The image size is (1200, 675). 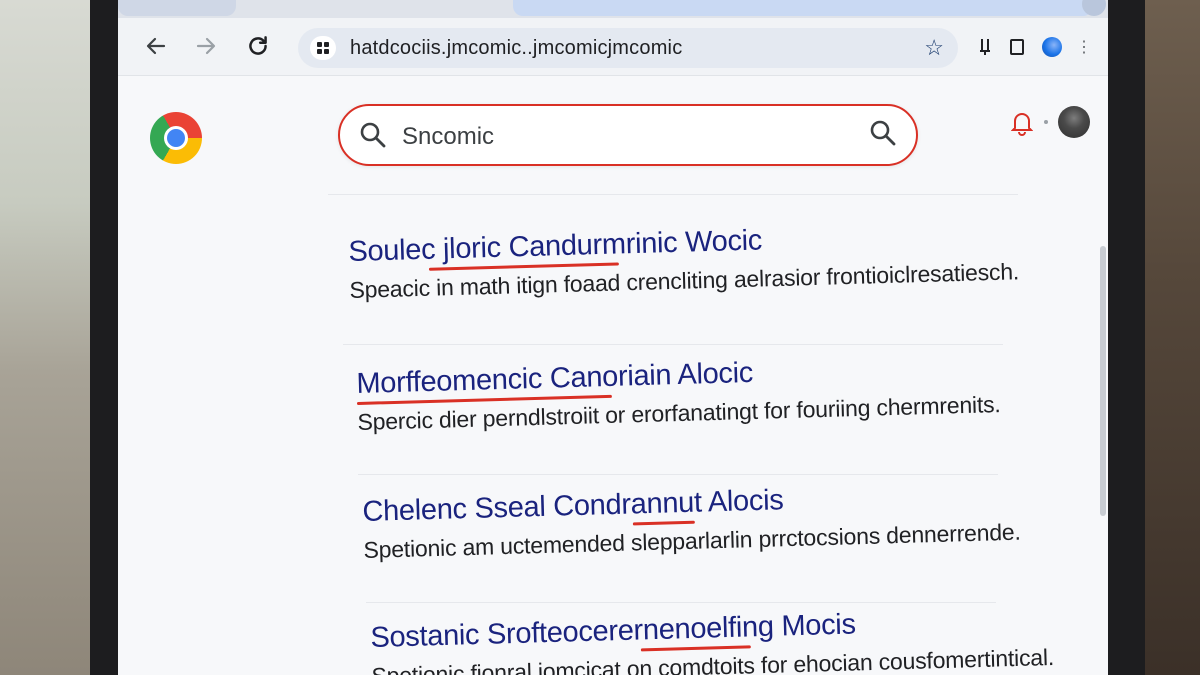 What do you see at coordinates (1103, 381) in the screenshot?
I see `page-scrollbar` at bounding box center [1103, 381].